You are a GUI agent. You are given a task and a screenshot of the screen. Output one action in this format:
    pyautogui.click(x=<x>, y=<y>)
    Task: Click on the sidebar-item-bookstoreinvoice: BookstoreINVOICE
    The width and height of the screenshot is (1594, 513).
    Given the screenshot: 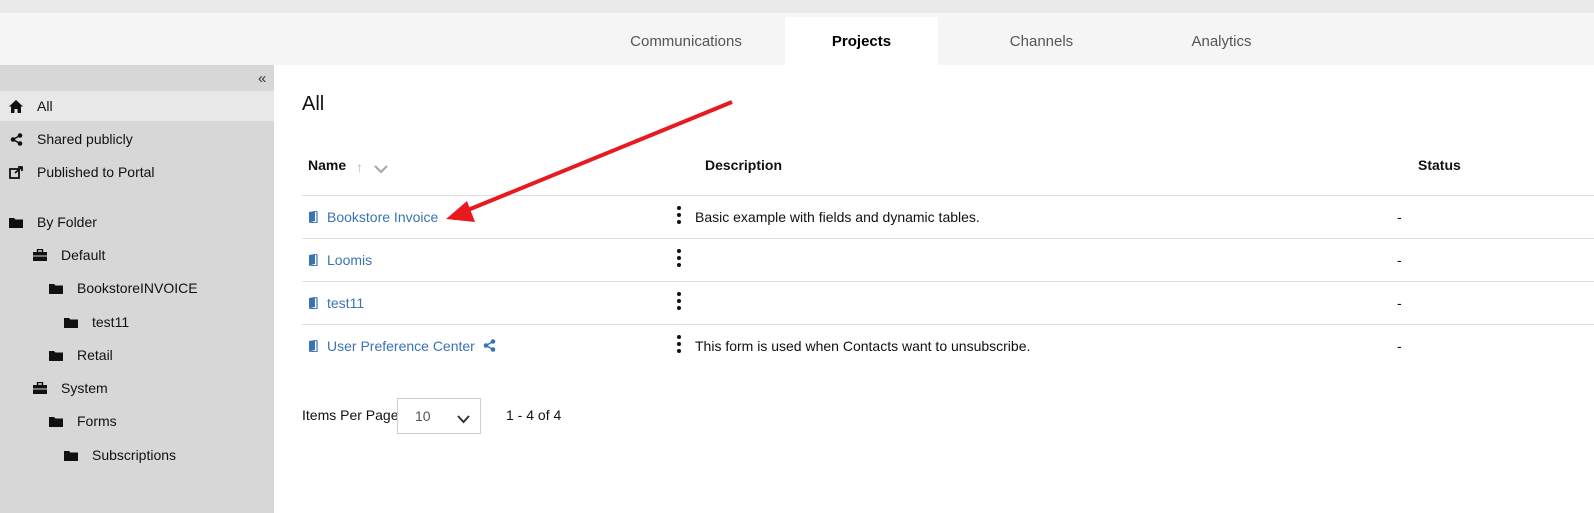 What is the action you would take?
    pyautogui.click(x=137, y=288)
    